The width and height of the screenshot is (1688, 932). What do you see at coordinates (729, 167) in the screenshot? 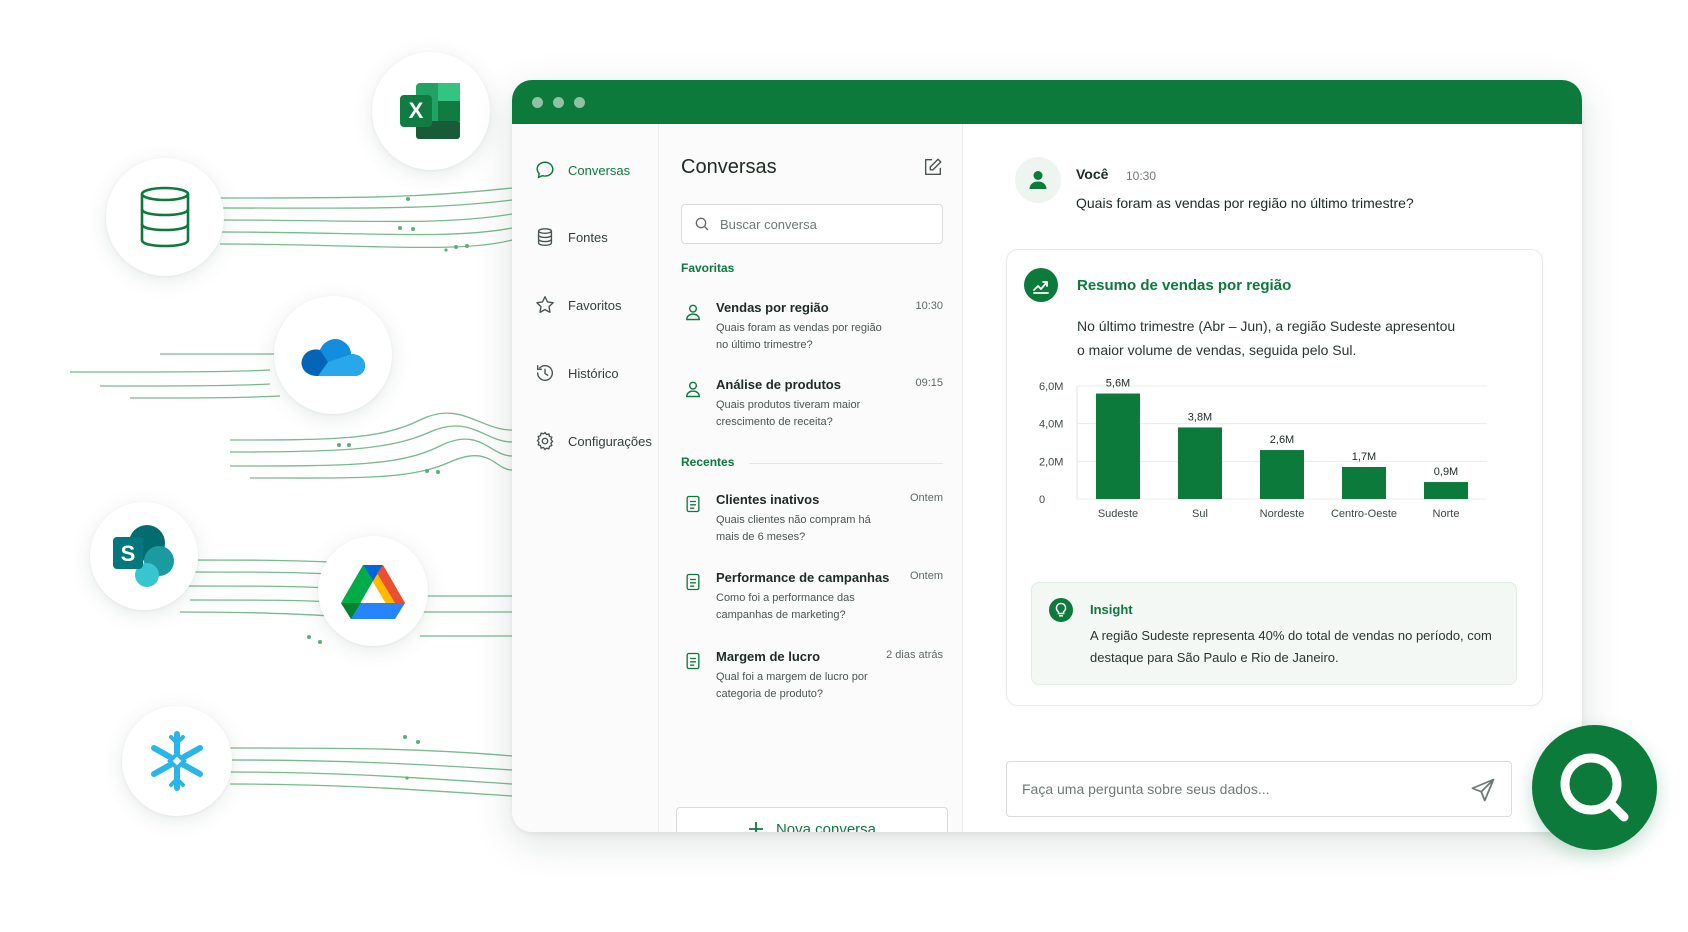
I see `panel-title: Conversas` at bounding box center [729, 167].